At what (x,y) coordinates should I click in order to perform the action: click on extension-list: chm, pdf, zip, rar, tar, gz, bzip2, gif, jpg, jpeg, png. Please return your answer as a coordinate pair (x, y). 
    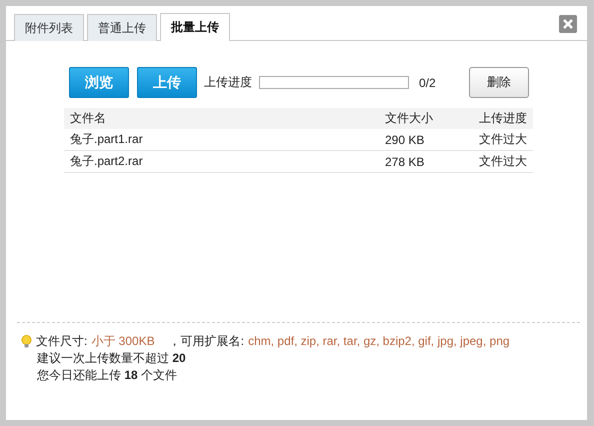
    Looking at the image, I should click on (379, 341).